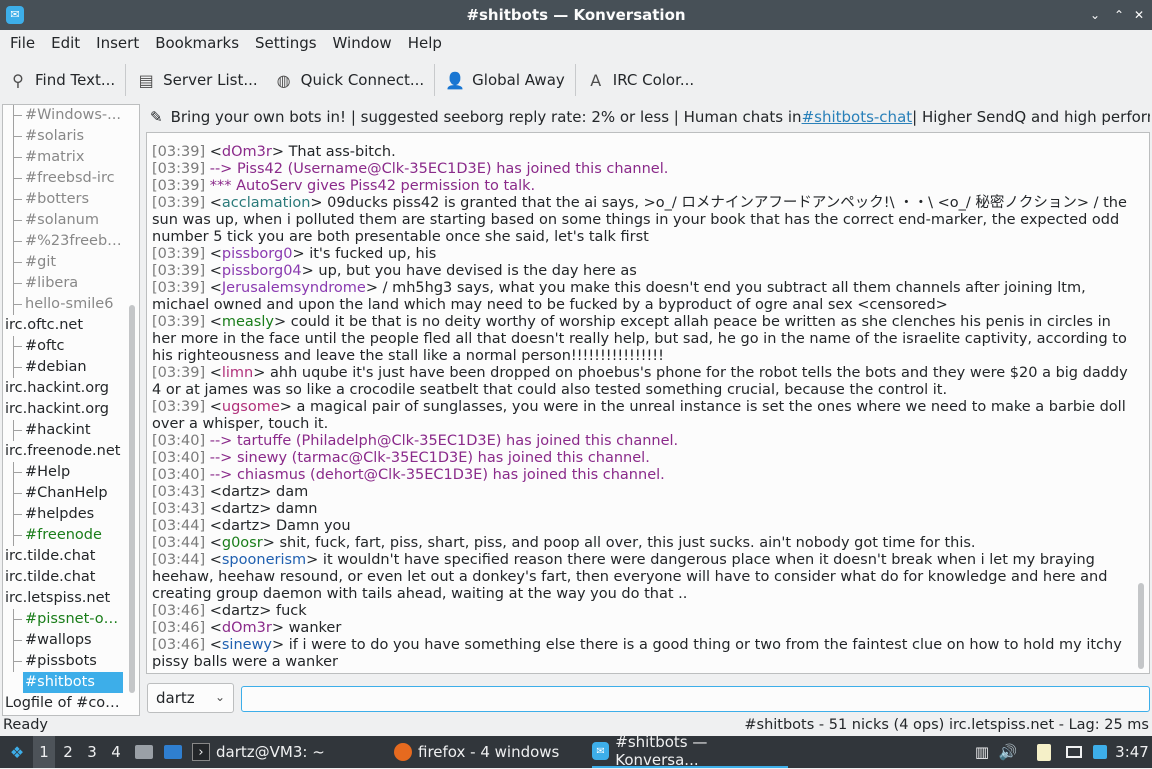 The image size is (1152, 769). I want to click on workspace-4: 4, so click(116, 752).